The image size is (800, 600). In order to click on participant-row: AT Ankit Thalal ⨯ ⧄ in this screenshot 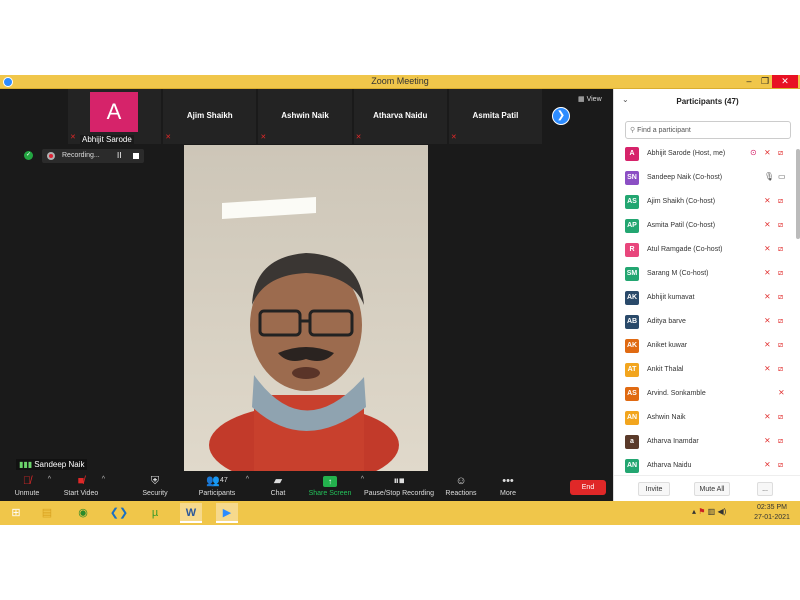, I will do `click(707, 370)`.